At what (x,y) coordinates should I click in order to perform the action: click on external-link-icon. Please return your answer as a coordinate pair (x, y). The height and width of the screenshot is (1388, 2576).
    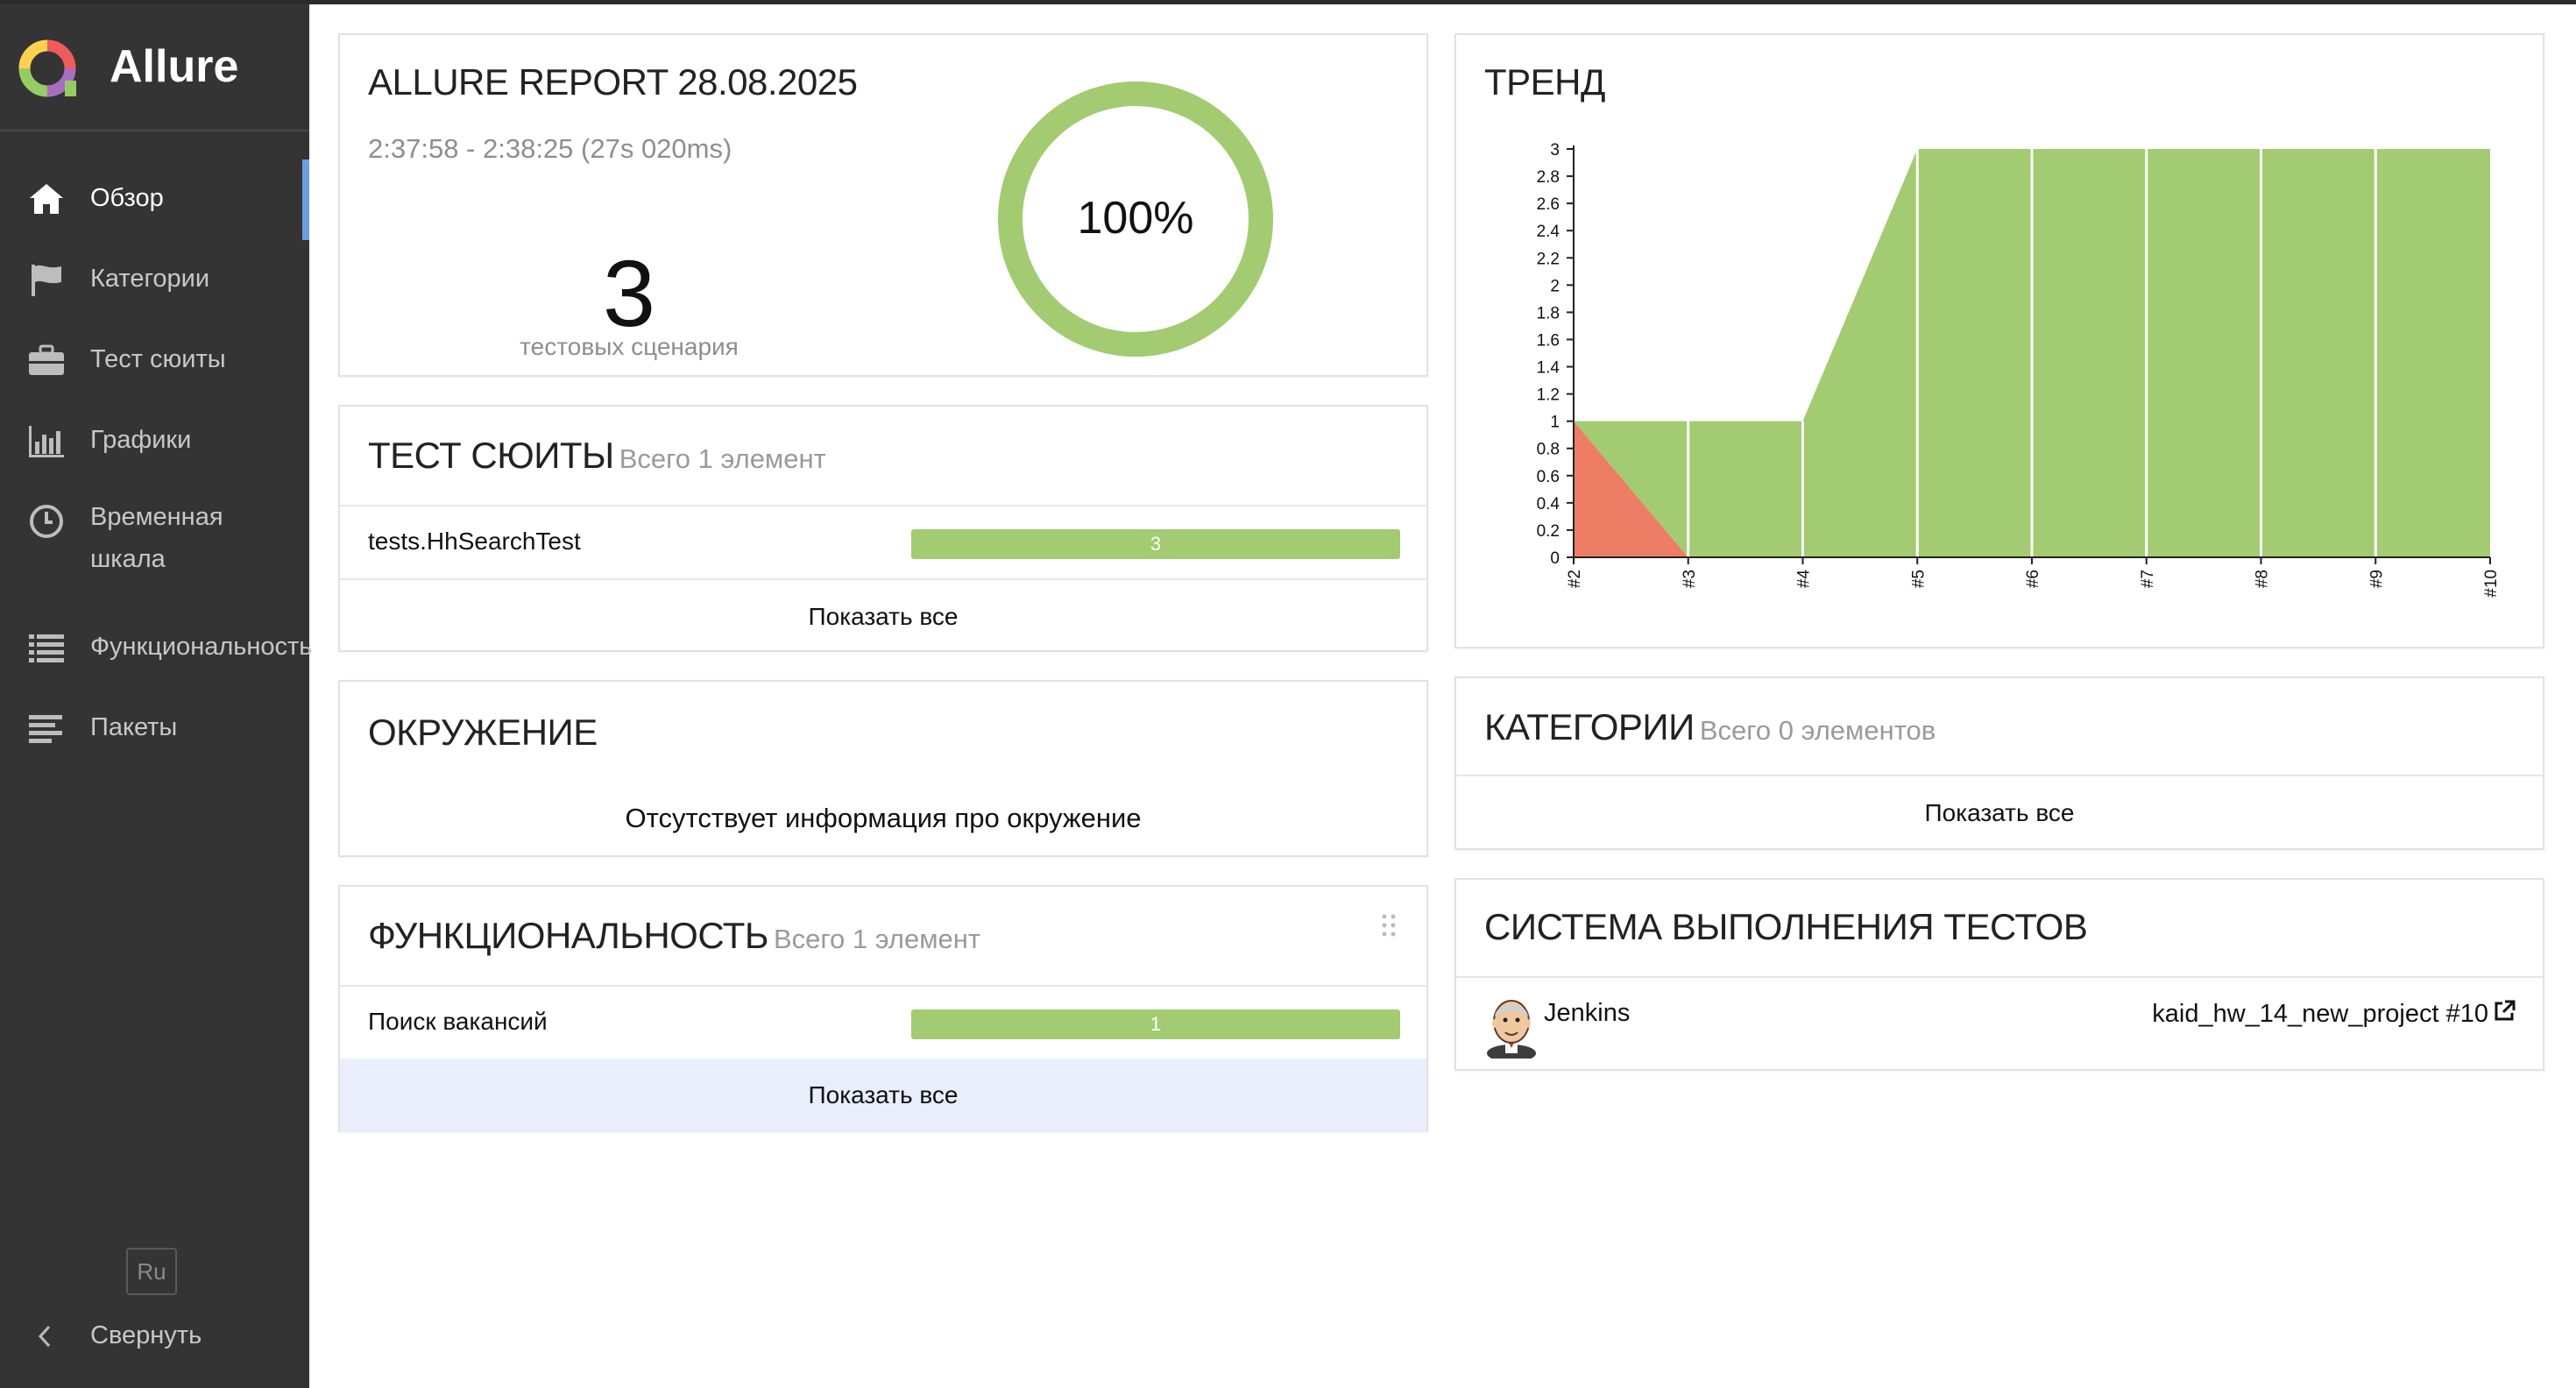
    Looking at the image, I should click on (2505, 1010).